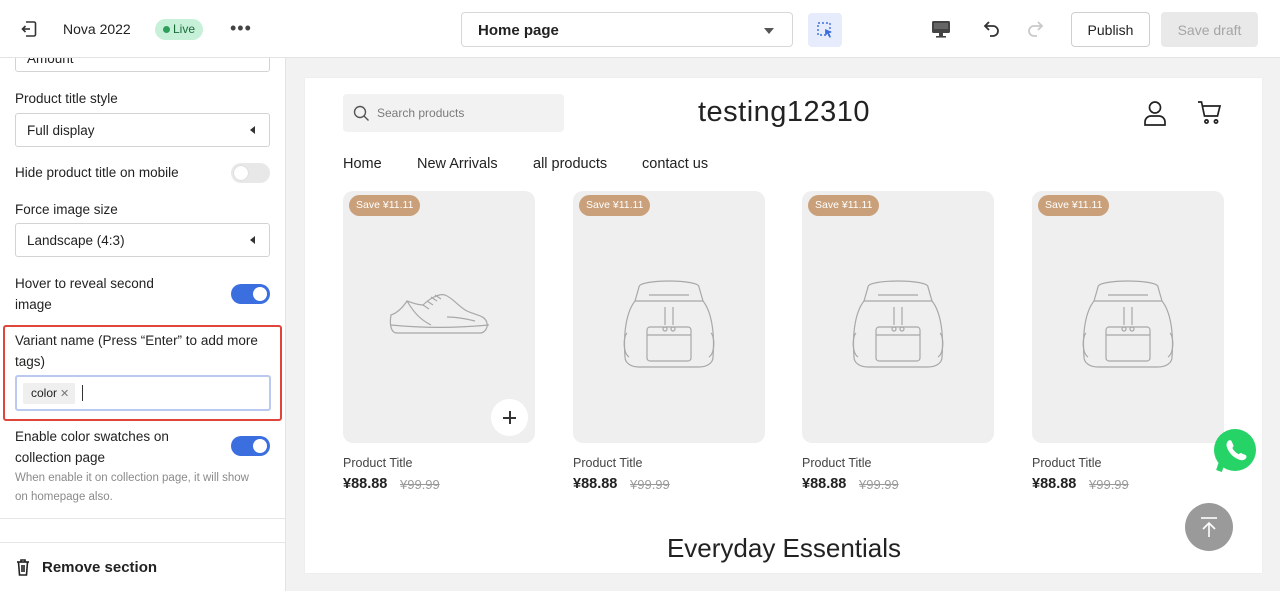  What do you see at coordinates (1155, 115) in the screenshot?
I see `account-icon` at bounding box center [1155, 115].